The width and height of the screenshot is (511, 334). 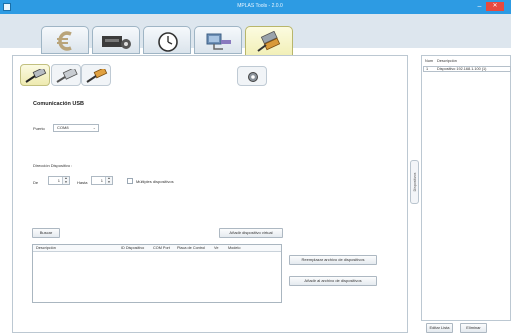 I want to click on port-label: Puerto, so click(x=39, y=128).